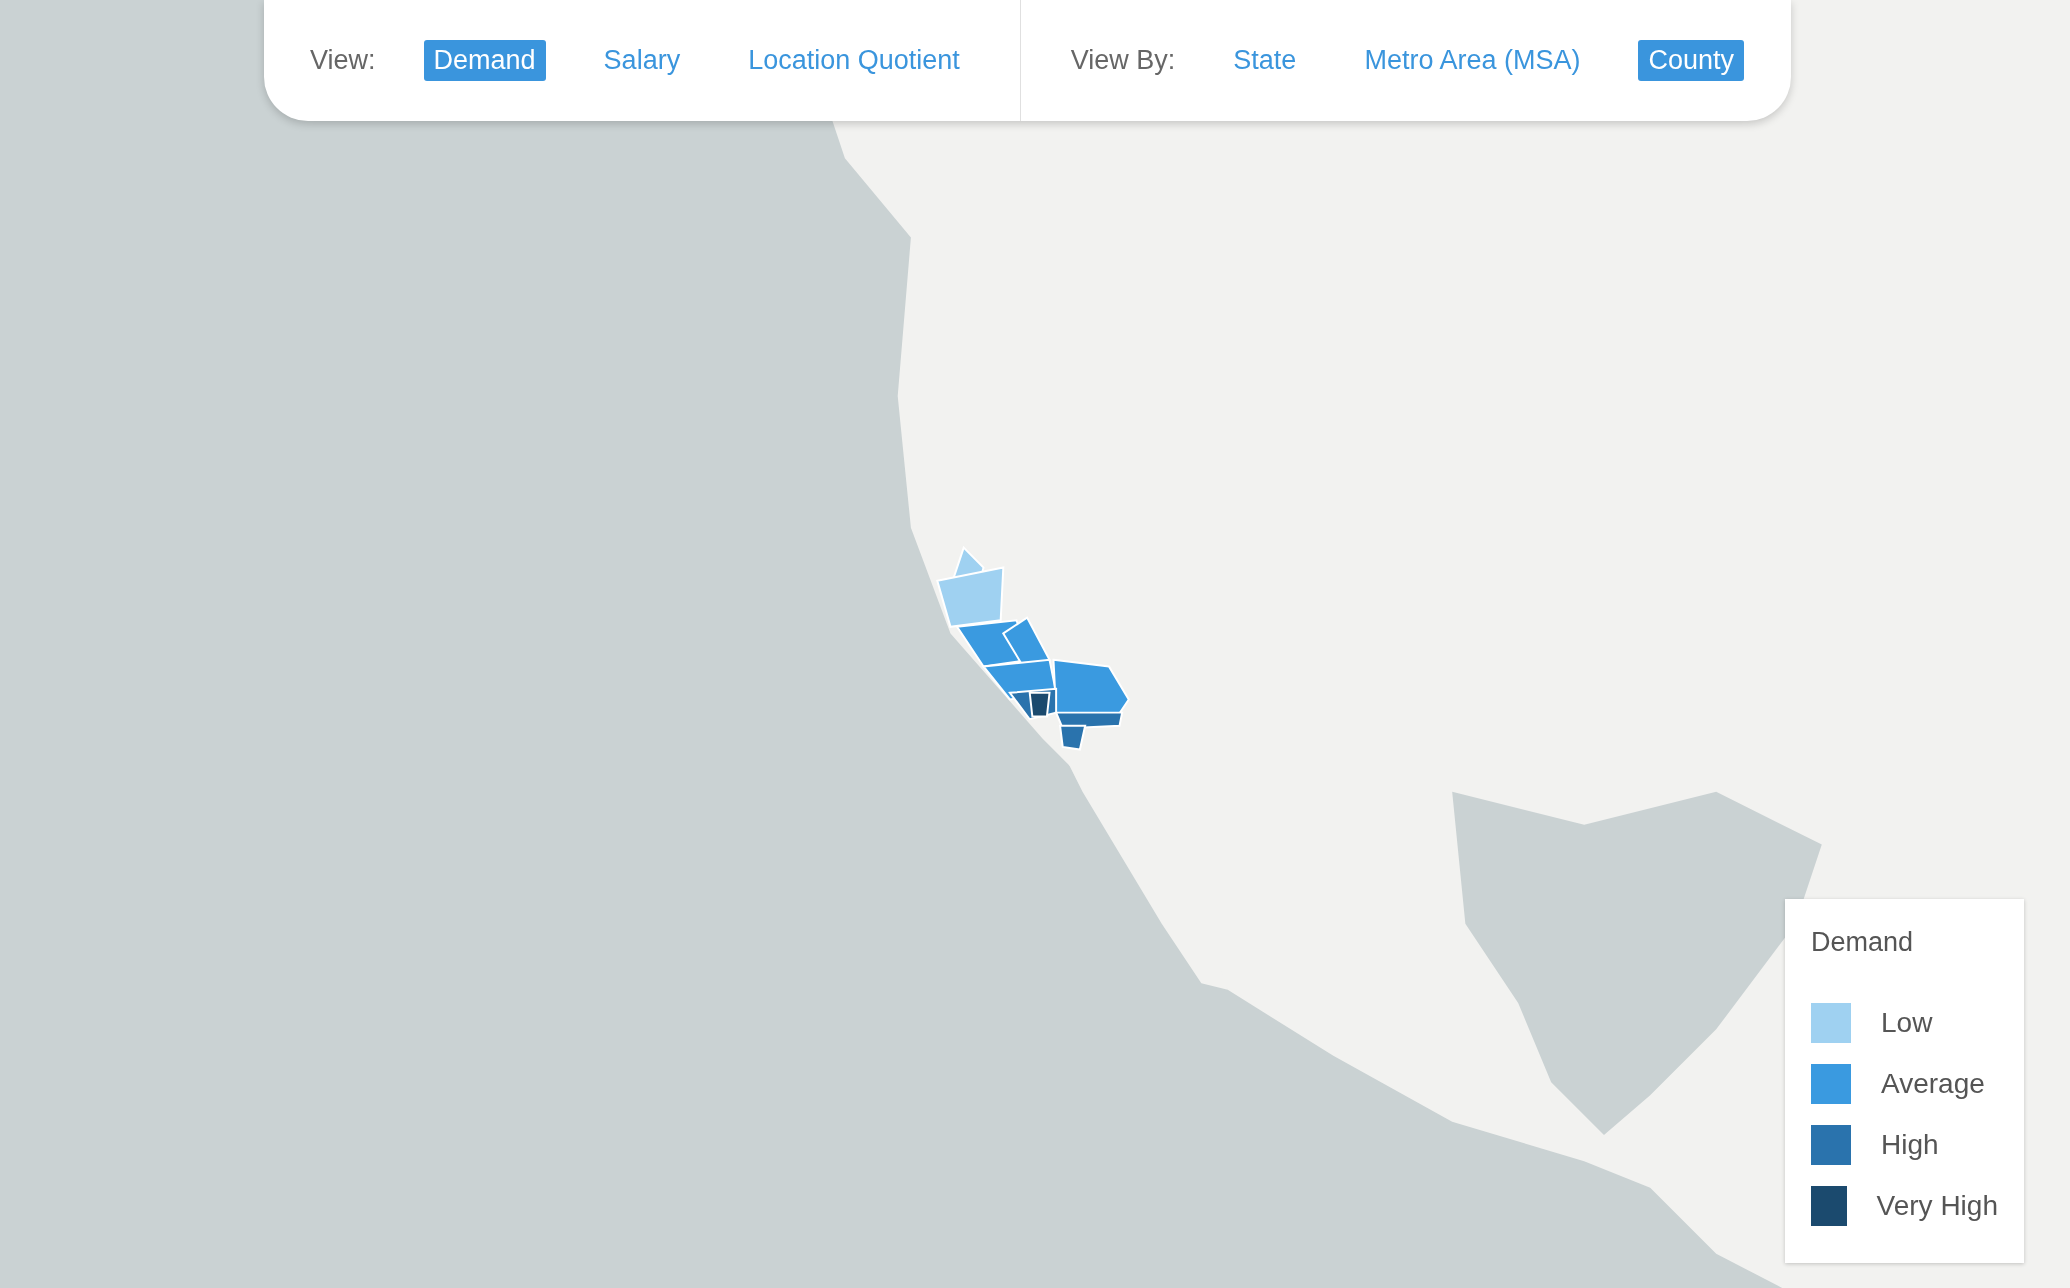 The image size is (2070, 1288). Describe the element at coordinates (1910, 1144) in the screenshot. I see `legend-label: High` at that location.